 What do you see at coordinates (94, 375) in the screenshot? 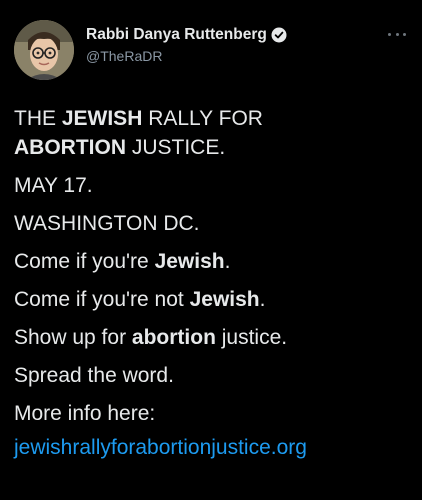
I see `tweet-line-8: Spread the word.` at bounding box center [94, 375].